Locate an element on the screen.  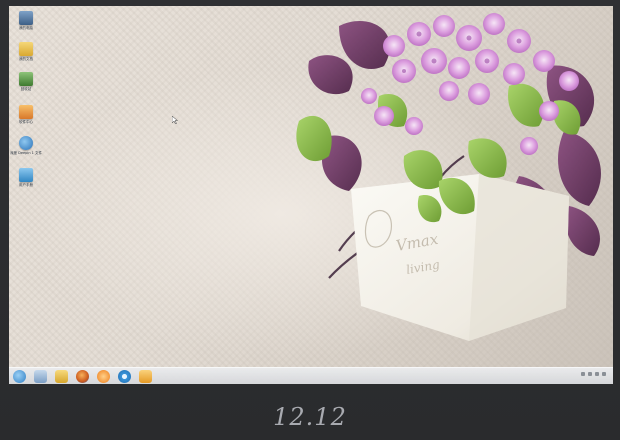
desktop-icon-label: 我的文档 is located at coordinates (26, 59).